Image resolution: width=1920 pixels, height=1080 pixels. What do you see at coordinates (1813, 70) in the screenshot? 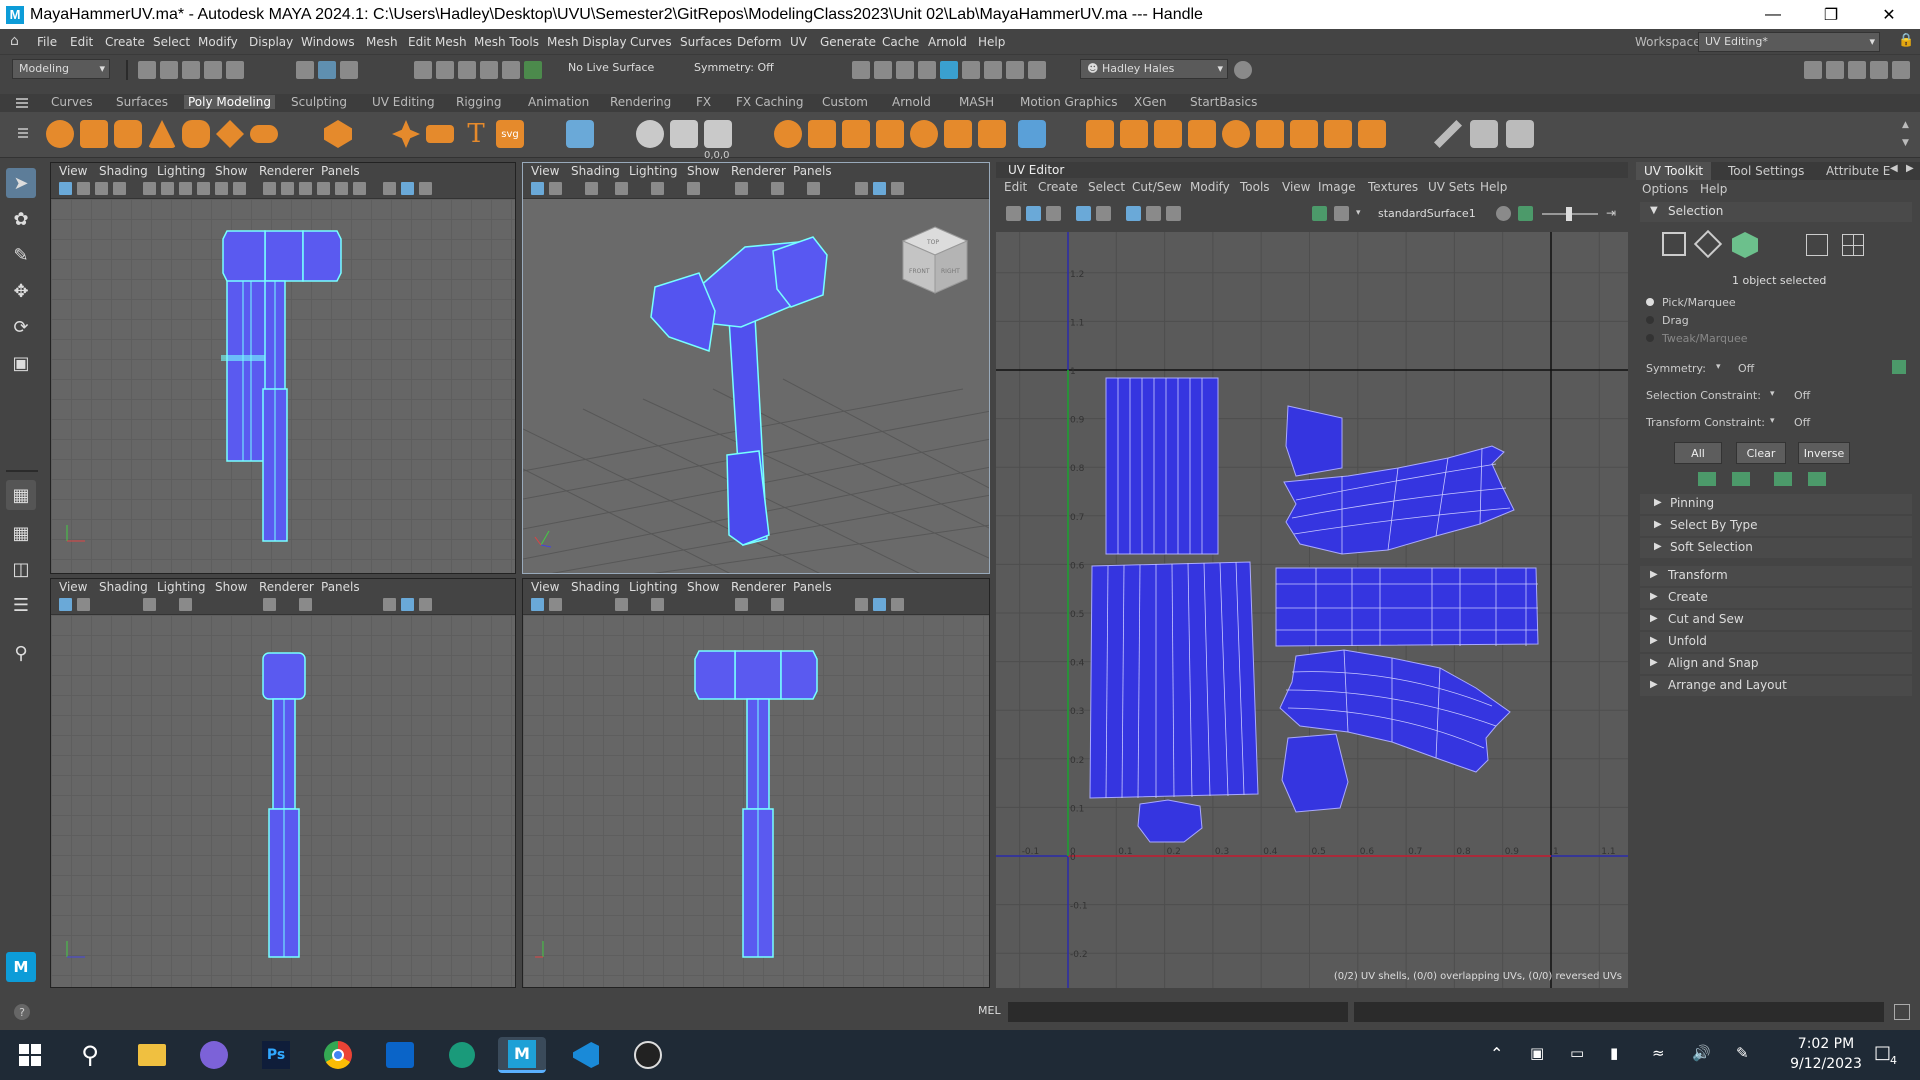
I see `modeling-toolkit-icon` at bounding box center [1813, 70].